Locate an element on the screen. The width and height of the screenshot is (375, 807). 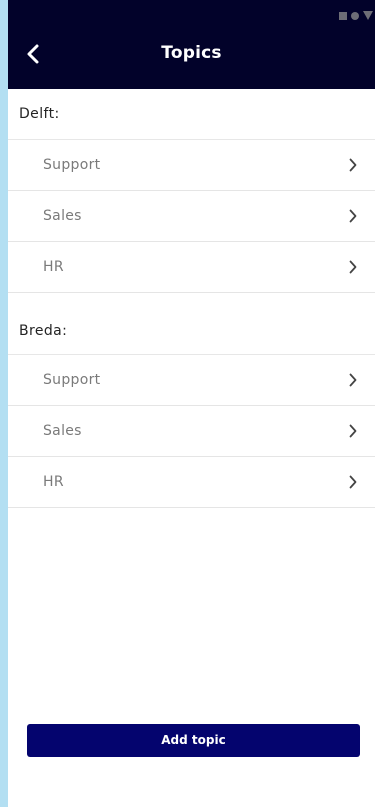
circle-status-icon is located at coordinates (355, 15).